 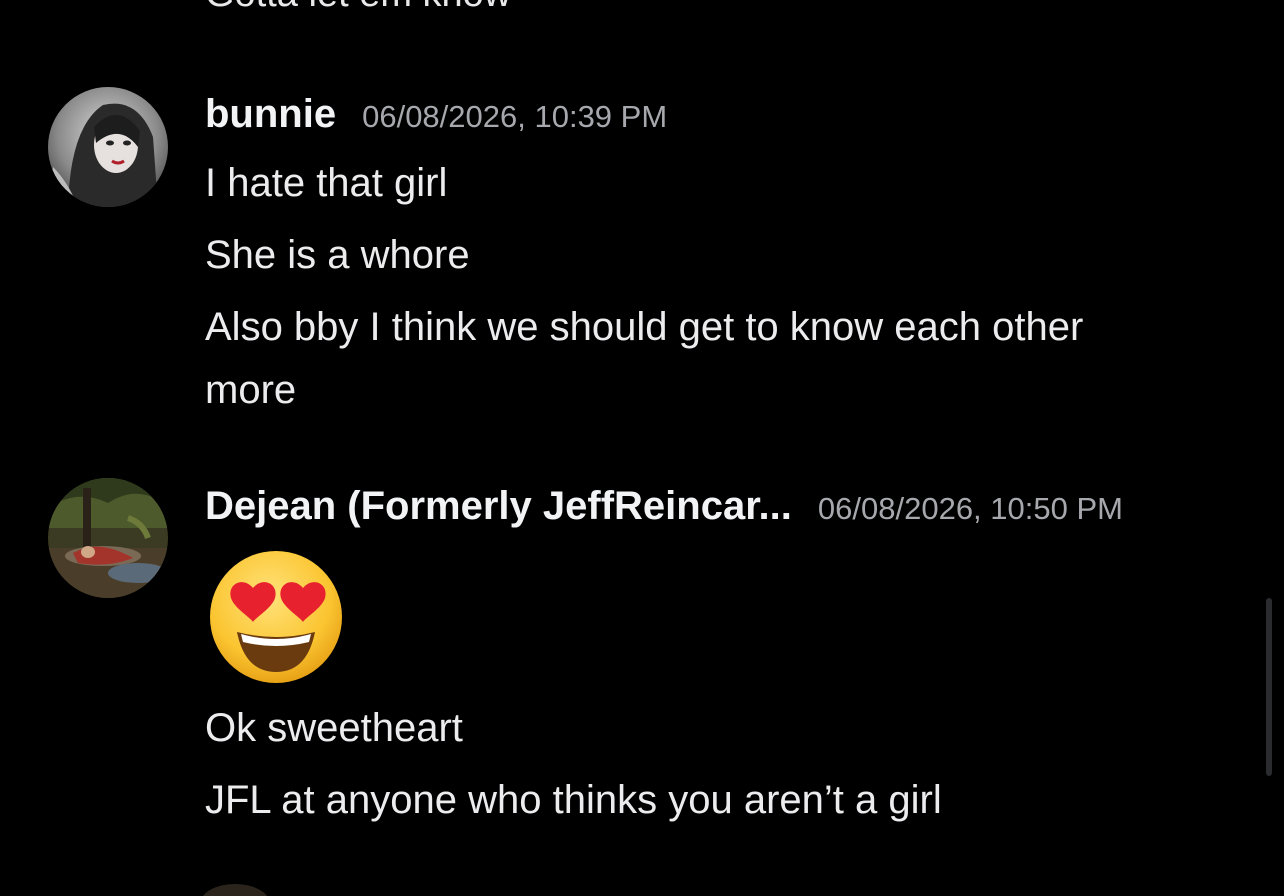 I want to click on message-line-partial: Gotta let em know, so click(x=358, y=8).